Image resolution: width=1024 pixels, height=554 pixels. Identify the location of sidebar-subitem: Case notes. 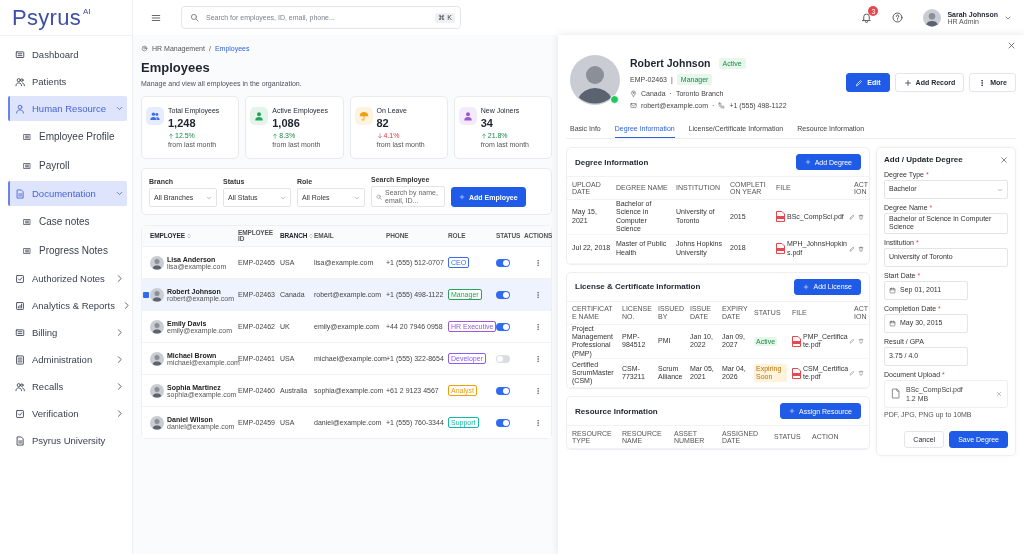
(67, 221).